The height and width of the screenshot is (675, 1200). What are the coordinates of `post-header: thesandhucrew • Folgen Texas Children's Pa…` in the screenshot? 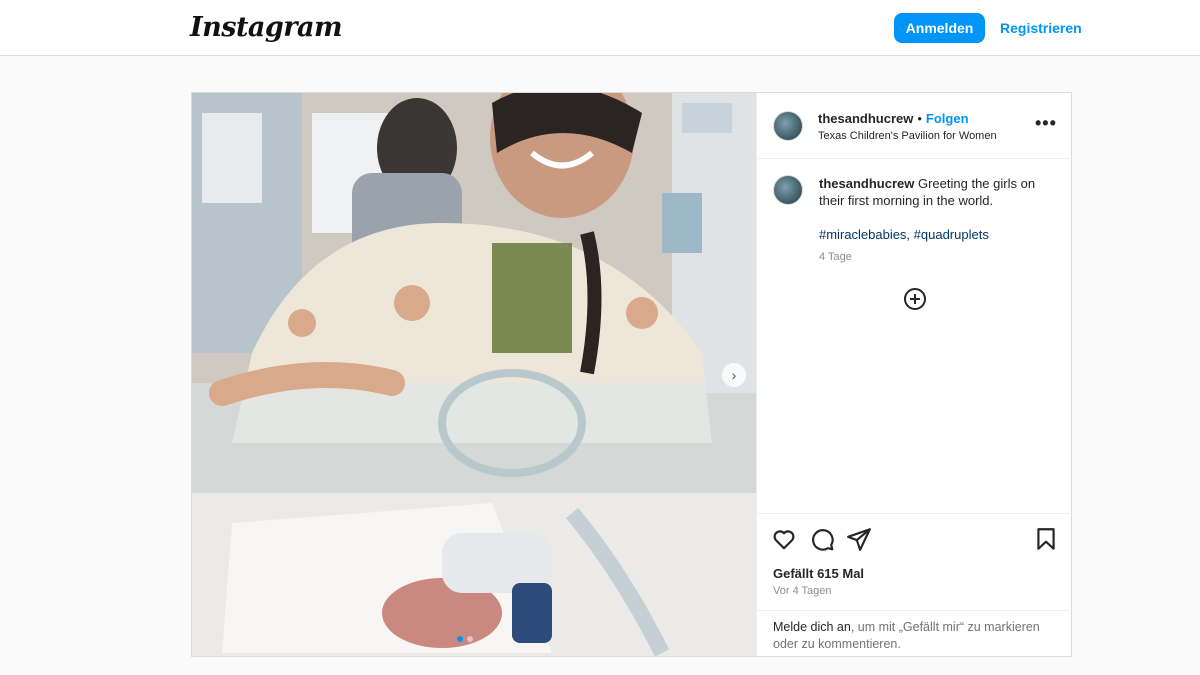 It's located at (915, 126).